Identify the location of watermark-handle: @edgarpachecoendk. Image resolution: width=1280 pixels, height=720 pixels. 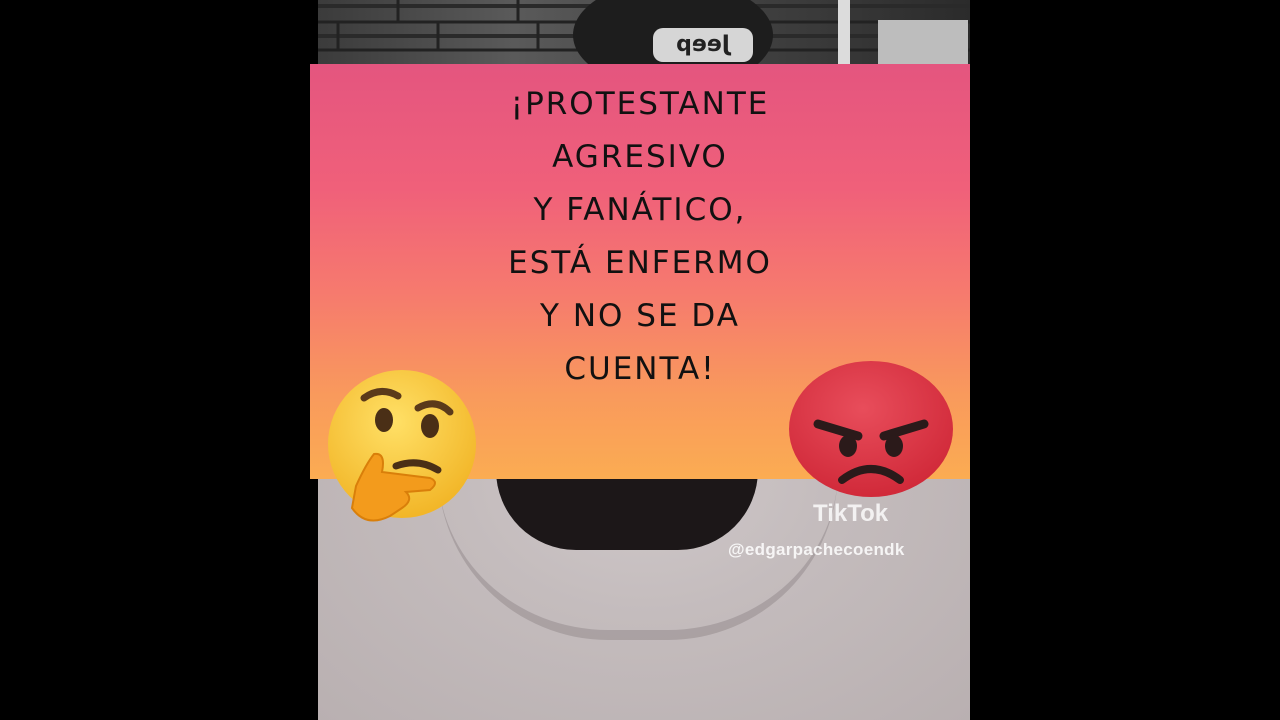
(816, 549).